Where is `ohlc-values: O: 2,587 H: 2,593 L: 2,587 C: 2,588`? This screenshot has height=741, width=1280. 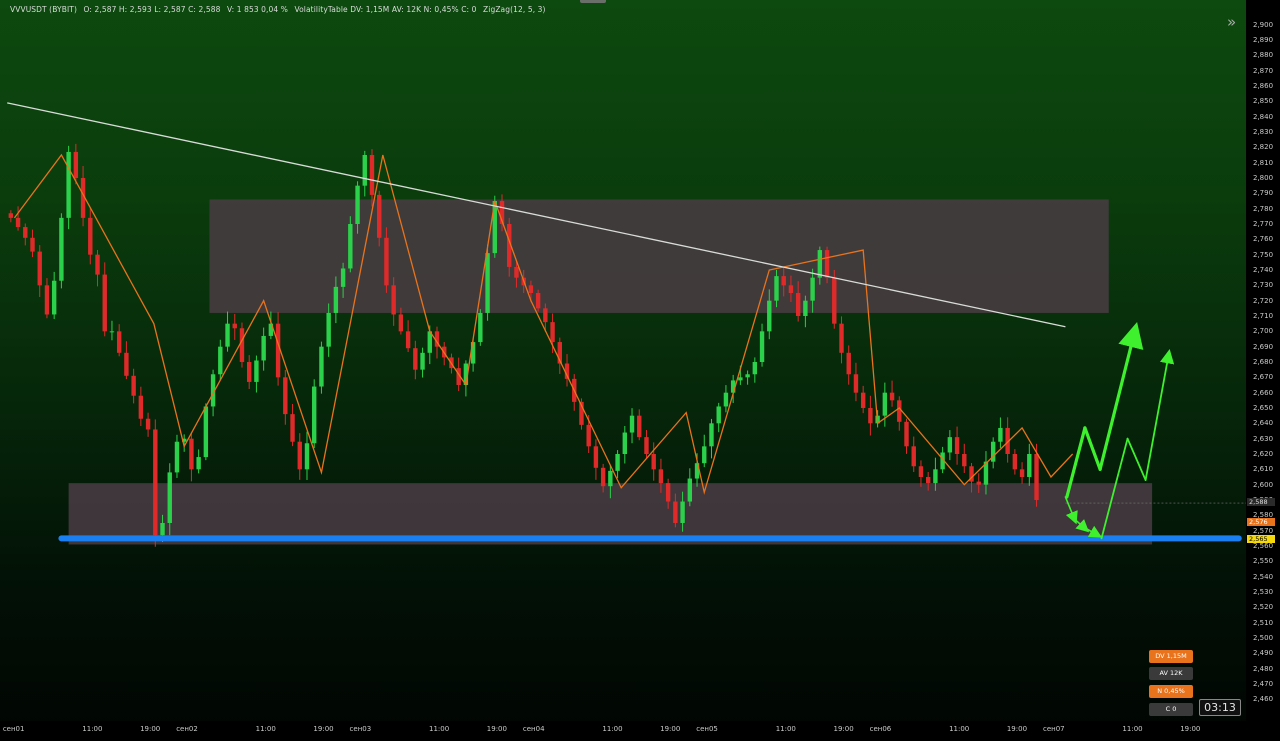
ohlc-values: O: 2,587 H: 2,593 L: 2,587 C: 2,588 is located at coordinates (152, 9).